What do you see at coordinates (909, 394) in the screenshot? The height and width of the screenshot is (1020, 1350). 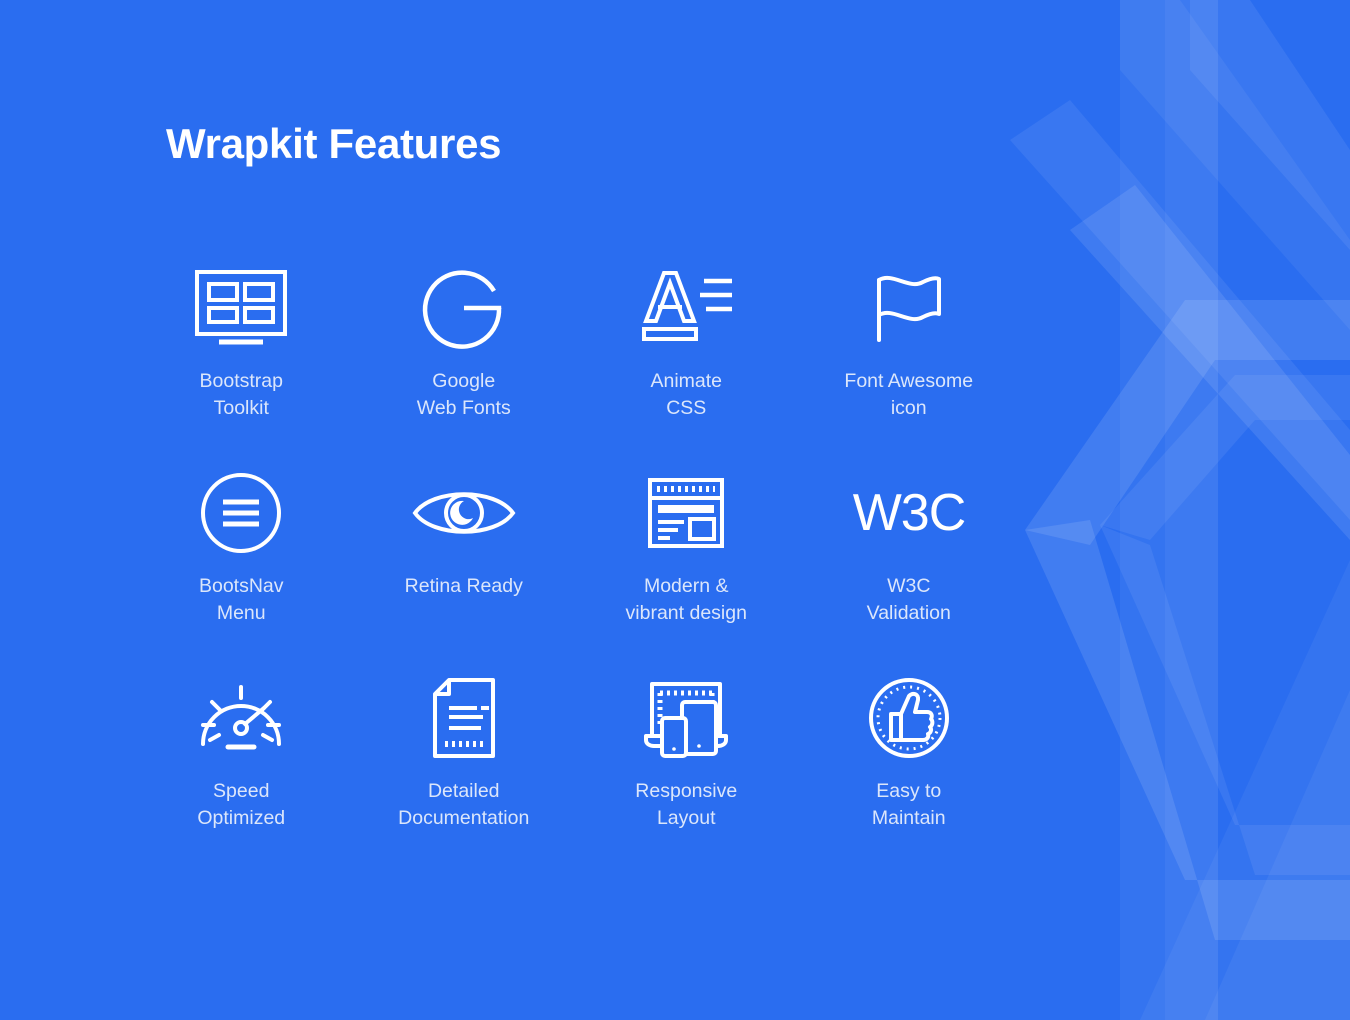 I see `feature-label: Font Awesome icon` at bounding box center [909, 394].